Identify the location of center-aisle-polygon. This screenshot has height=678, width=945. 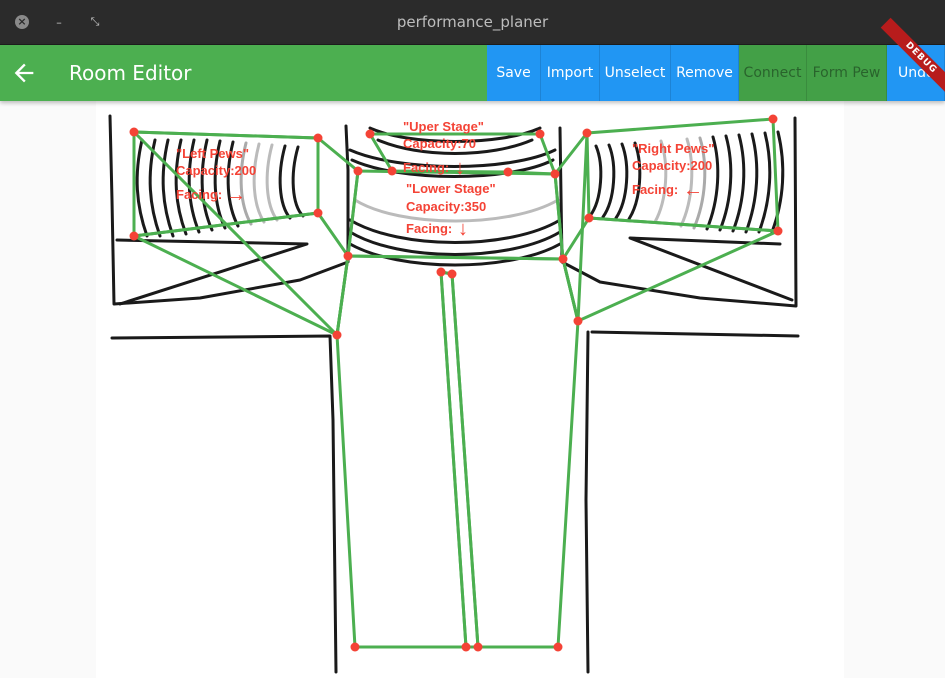
(459, 459).